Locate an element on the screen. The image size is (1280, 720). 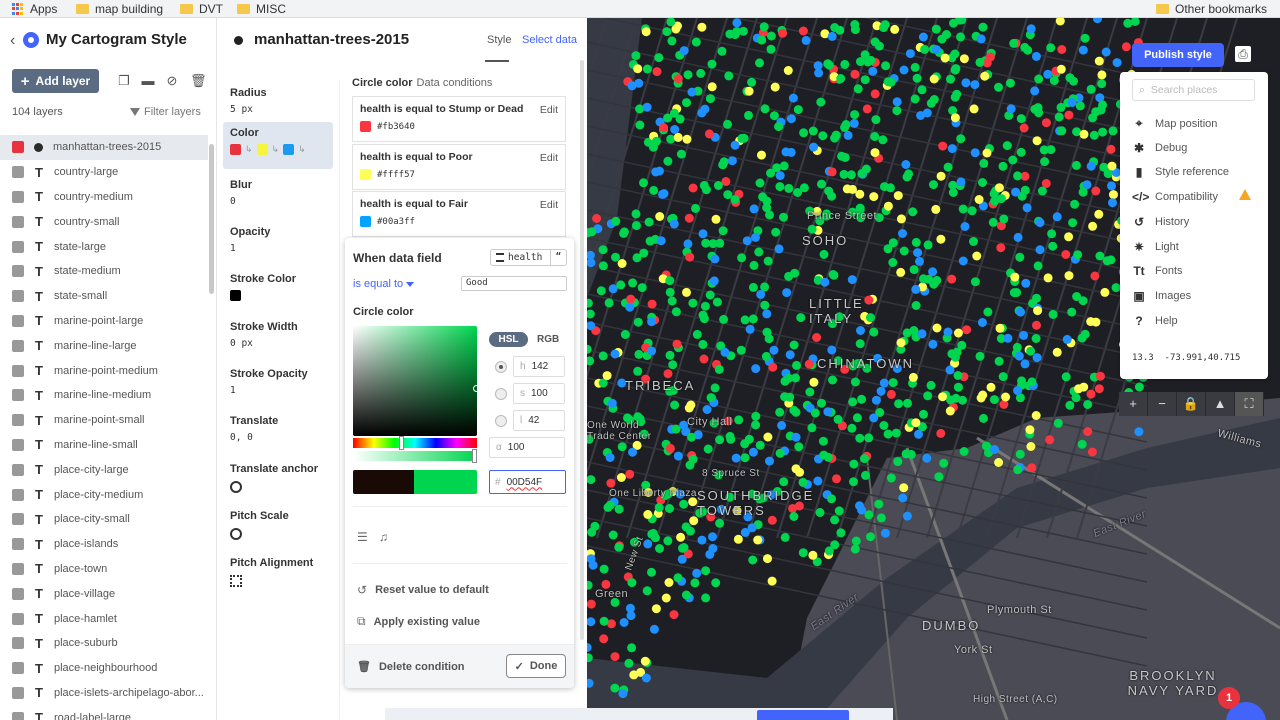
alpha-handle is located at coordinates (474, 456).